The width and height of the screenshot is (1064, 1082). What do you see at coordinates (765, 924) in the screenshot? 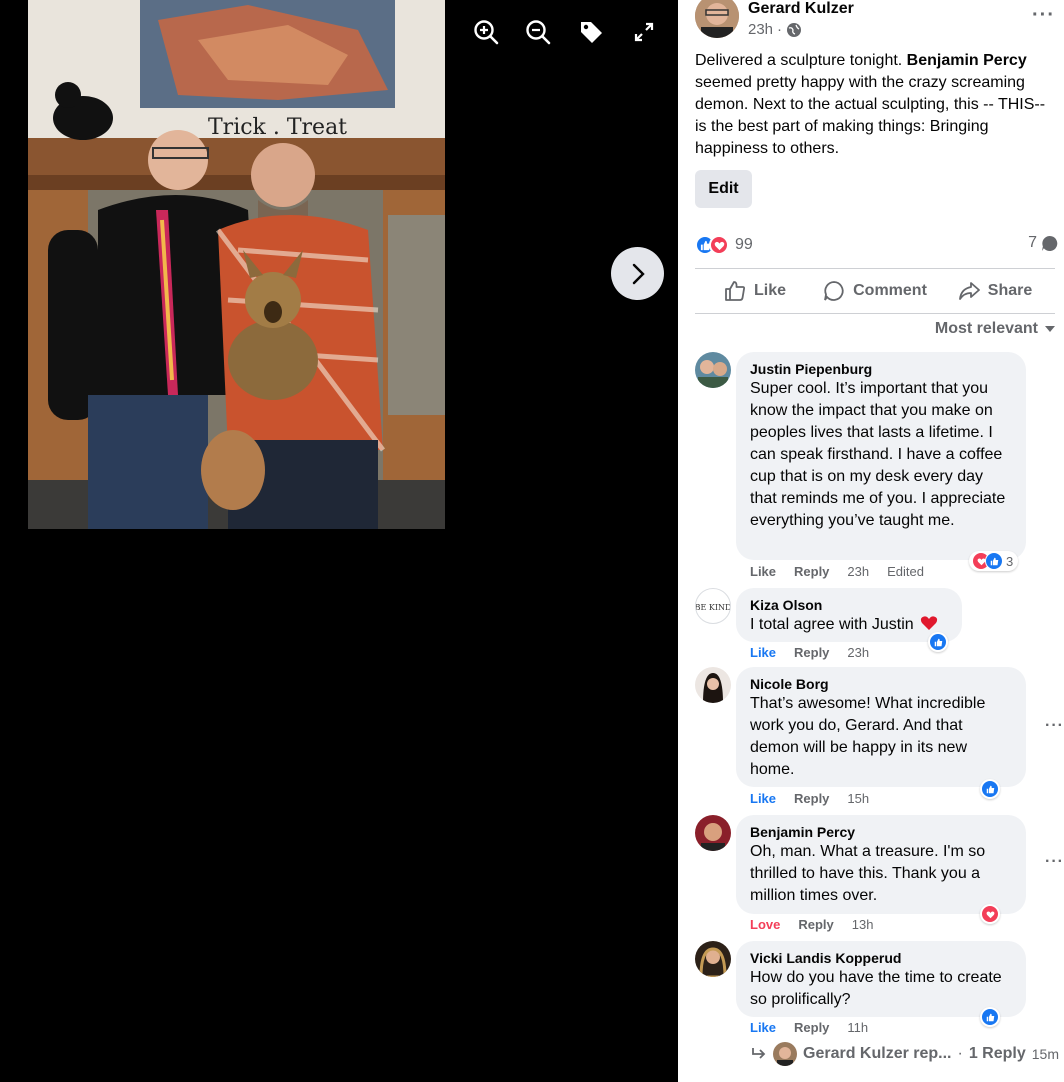
I see `comment-love-button: Love` at bounding box center [765, 924].